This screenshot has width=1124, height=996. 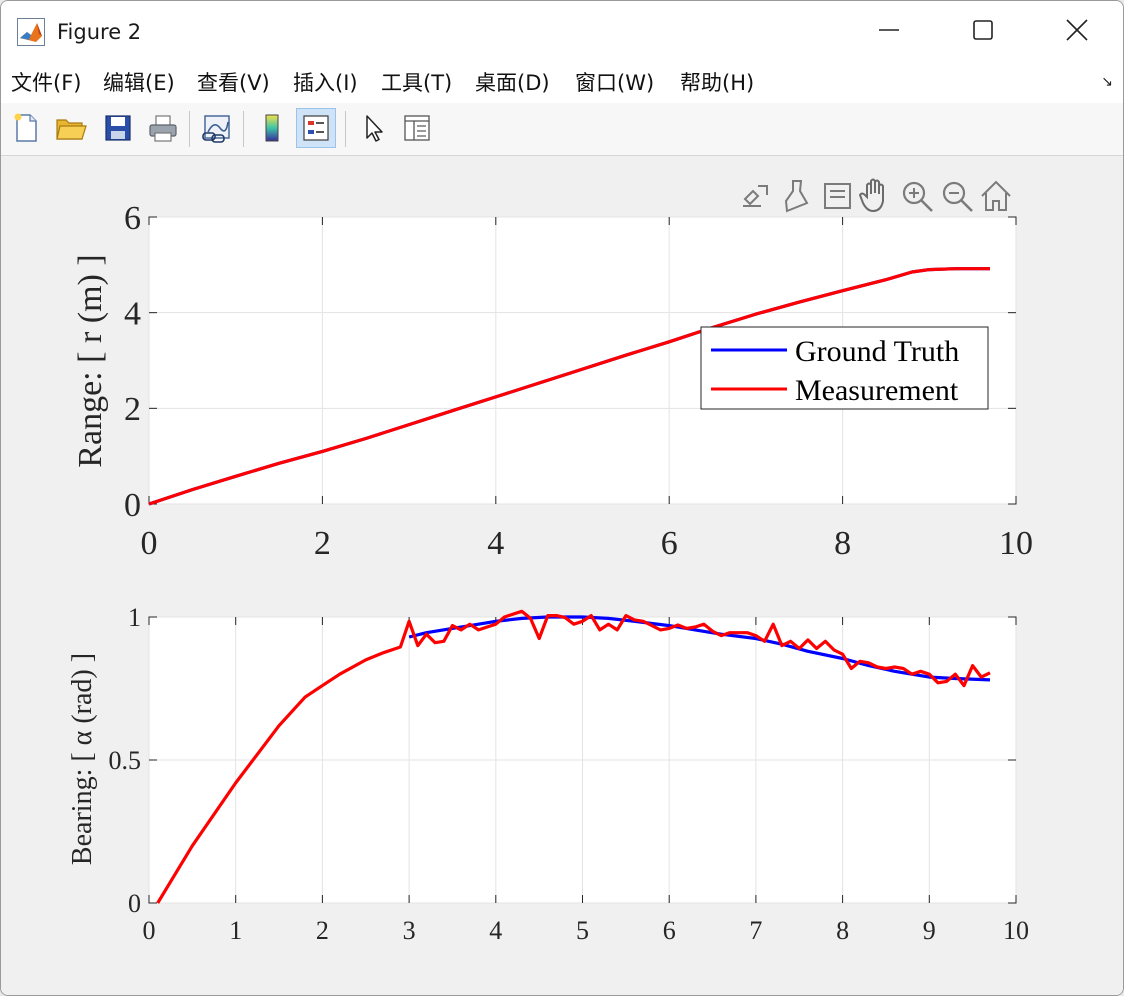 I want to click on pan-button, so click(x=871, y=195).